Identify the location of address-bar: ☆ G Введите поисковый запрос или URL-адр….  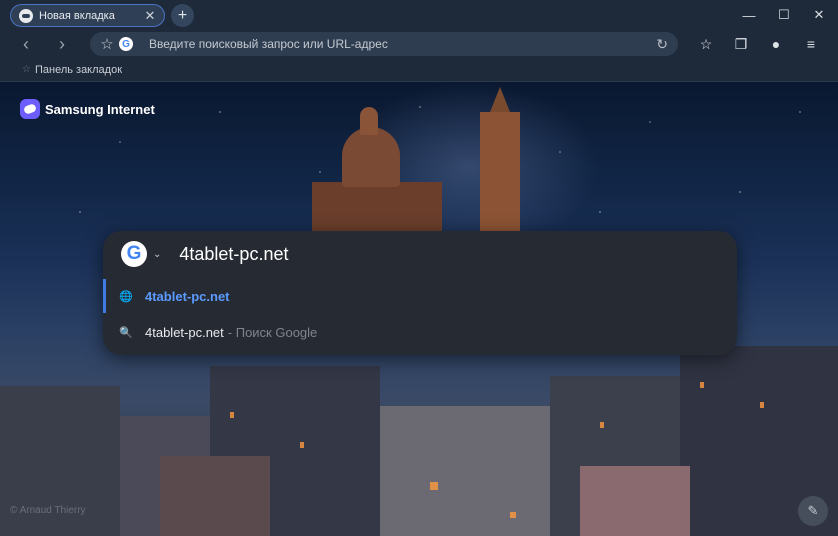
(384, 44).